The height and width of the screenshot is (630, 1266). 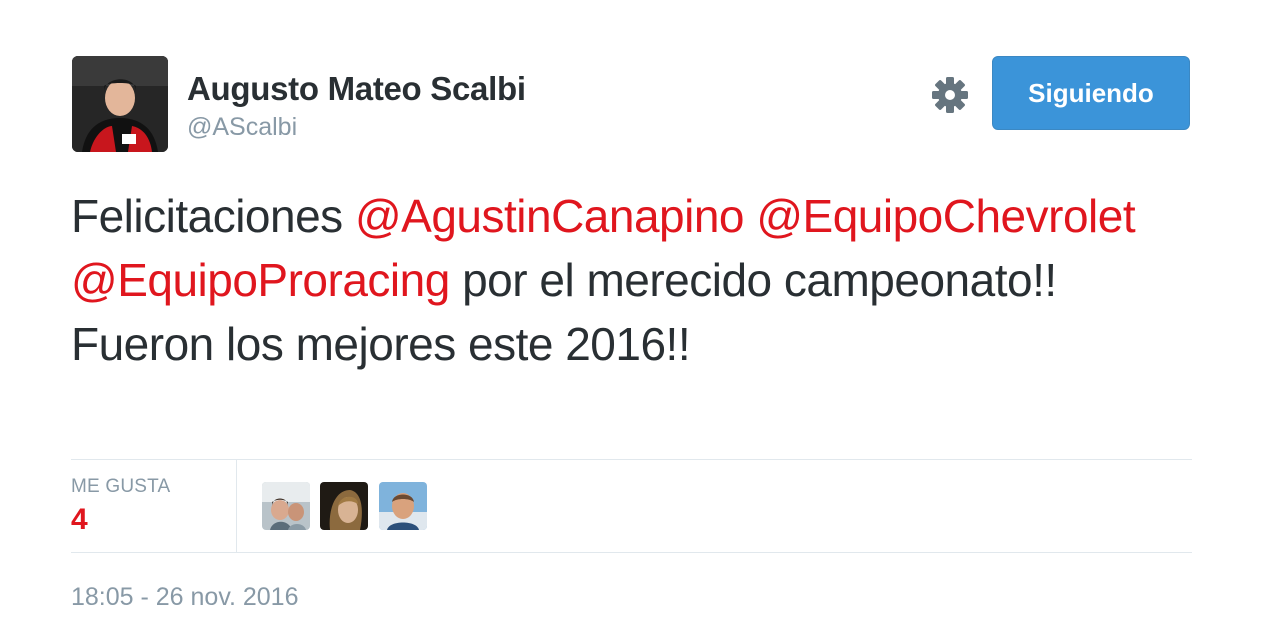 What do you see at coordinates (236, 506) in the screenshot?
I see `stats-vertical-divider` at bounding box center [236, 506].